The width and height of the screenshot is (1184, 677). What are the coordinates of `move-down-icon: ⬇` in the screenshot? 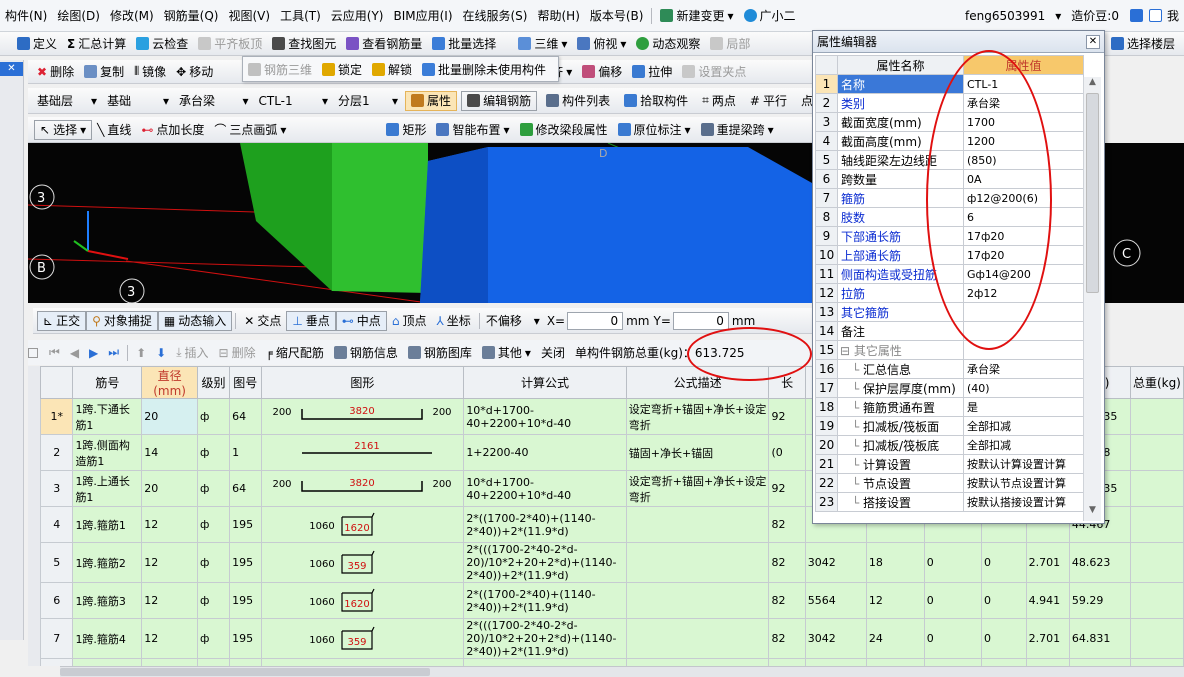 It's located at (161, 353).